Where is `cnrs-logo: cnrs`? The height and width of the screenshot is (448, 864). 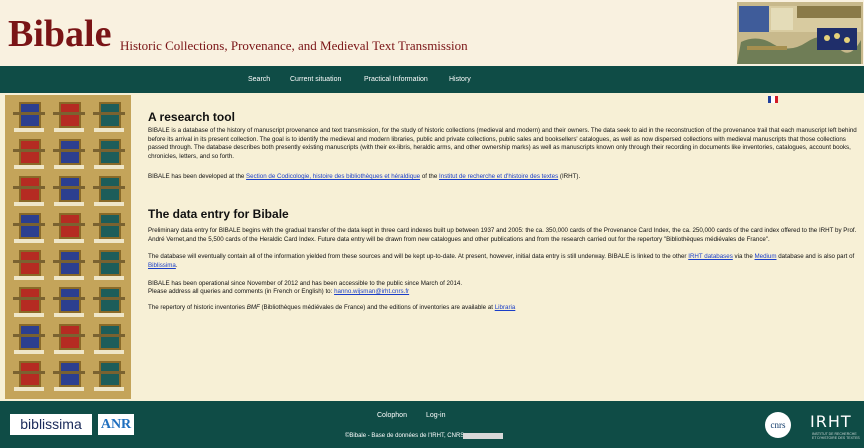 cnrs-logo: cnrs is located at coordinates (778, 425).